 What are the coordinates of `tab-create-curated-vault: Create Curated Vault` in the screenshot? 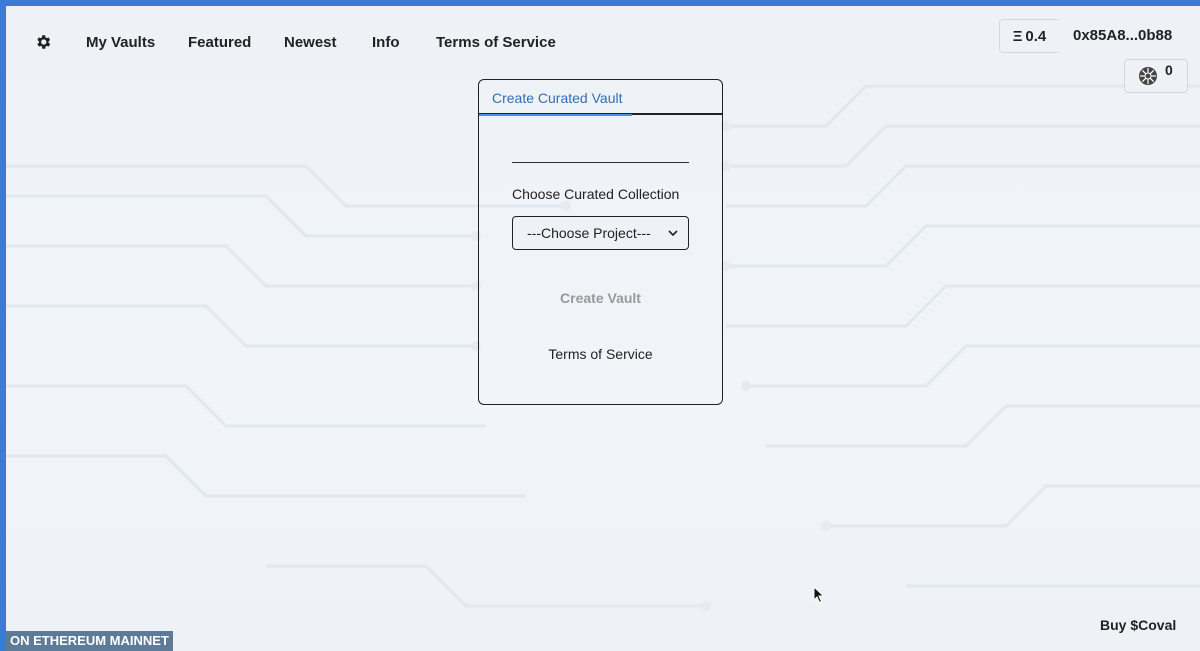 It's located at (555, 98).